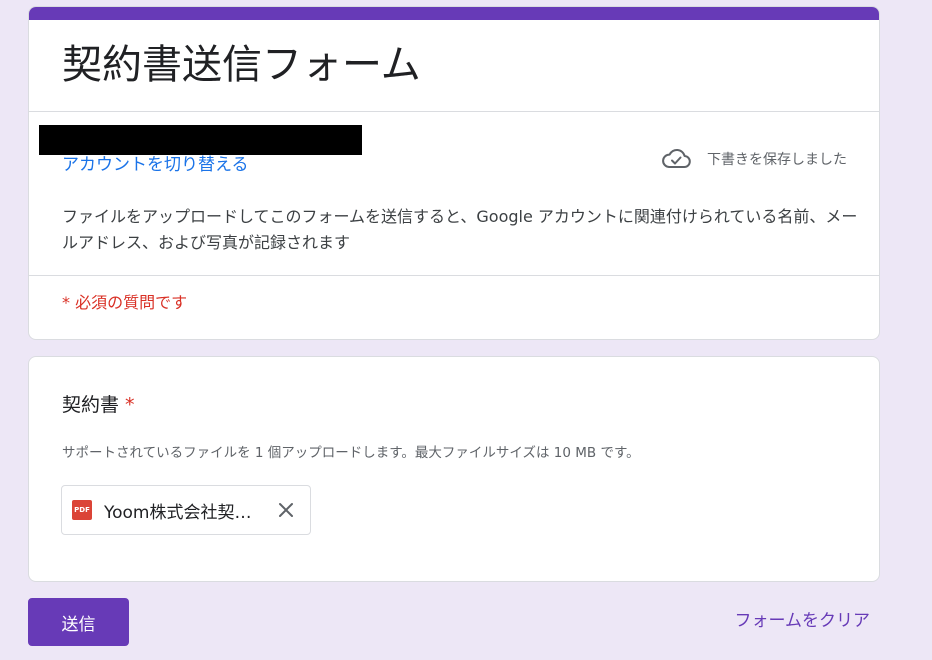  What do you see at coordinates (454, 275) in the screenshot?
I see `notice-divider` at bounding box center [454, 275].